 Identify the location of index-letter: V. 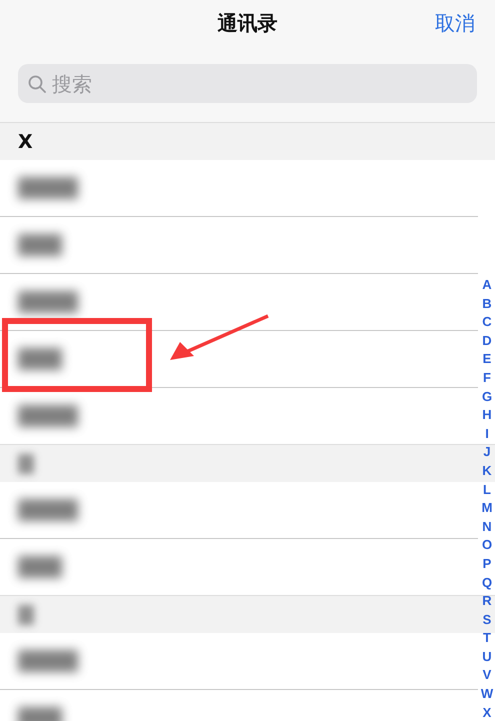
(487, 676).